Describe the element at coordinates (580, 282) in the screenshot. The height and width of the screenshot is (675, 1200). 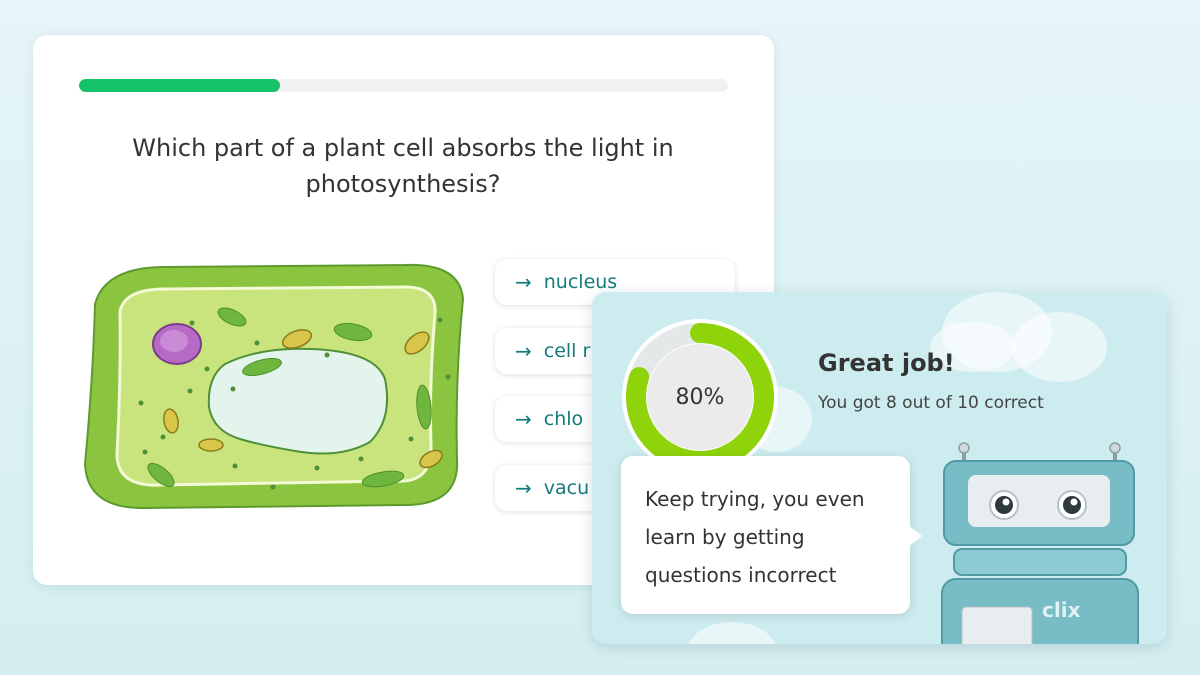
I see `answer-label: nucleus` at that location.